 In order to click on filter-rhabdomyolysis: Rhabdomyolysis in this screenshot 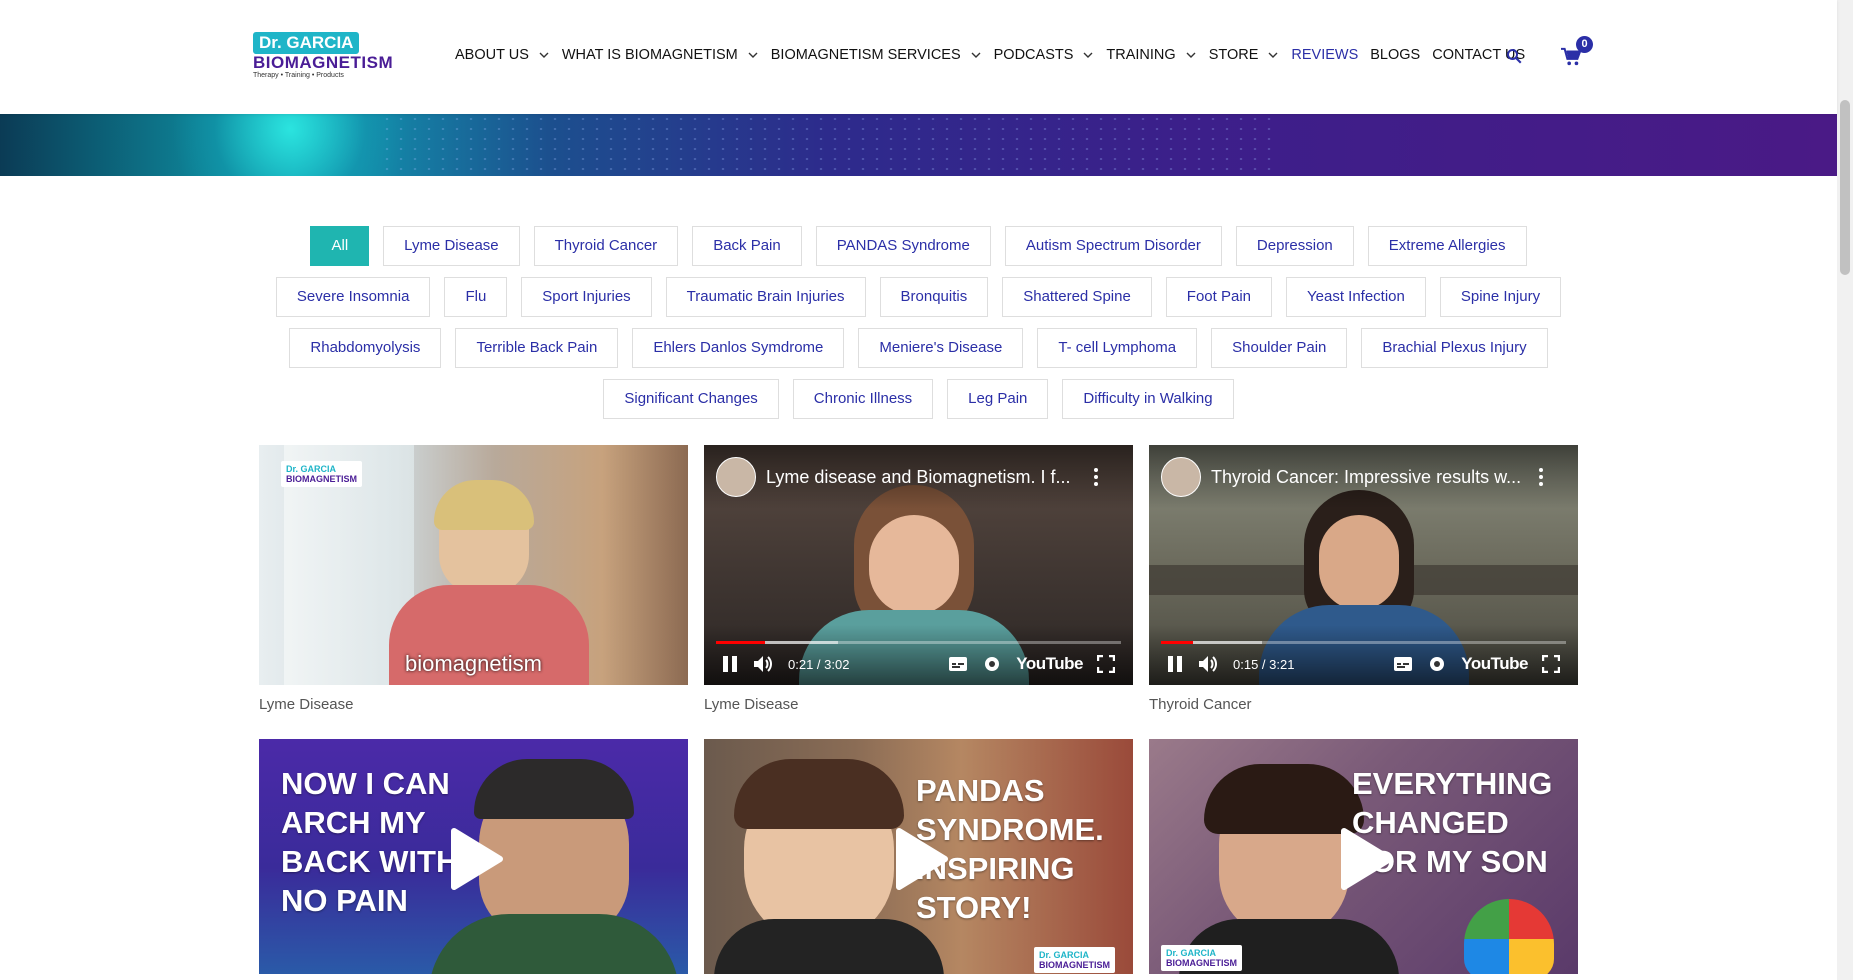, I will do `click(365, 348)`.